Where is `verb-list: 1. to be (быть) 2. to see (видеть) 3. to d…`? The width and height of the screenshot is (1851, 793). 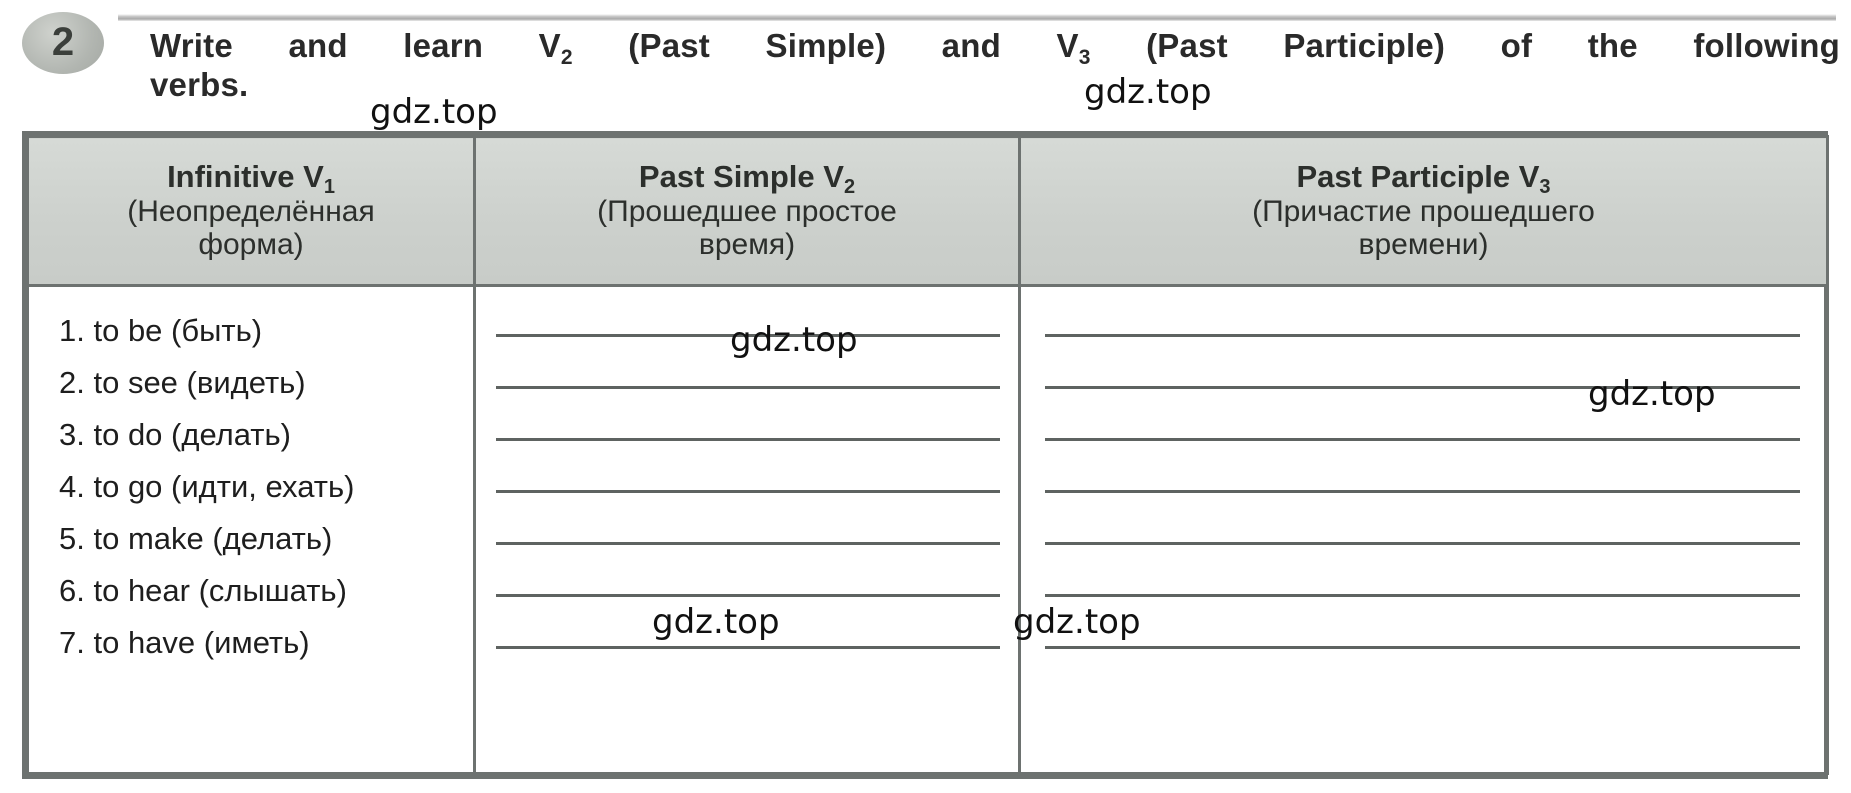
verb-list: 1. to be (быть) 2. to see (видеть) 3. to d… is located at coordinates (251, 478).